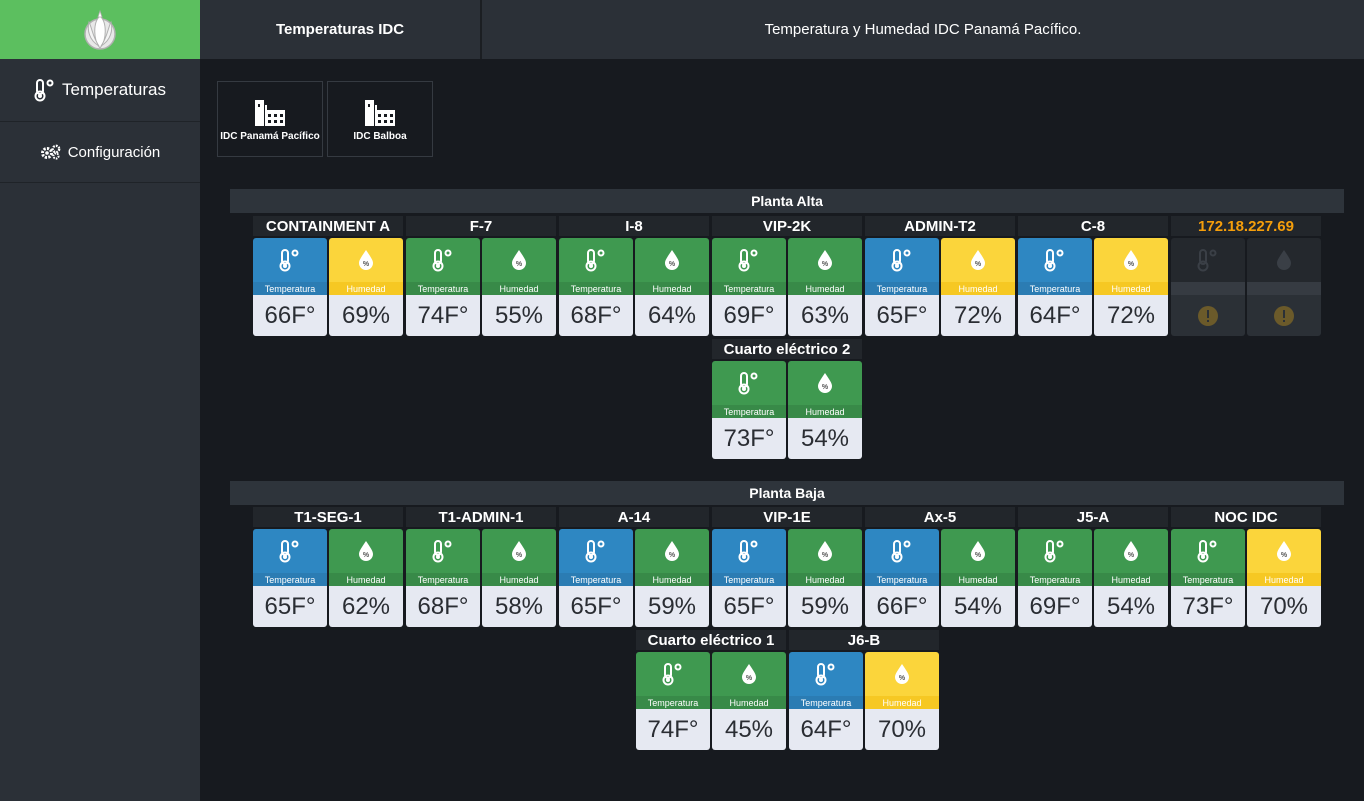 The image size is (1364, 801). I want to click on room-title: VIP-2K, so click(787, 226).